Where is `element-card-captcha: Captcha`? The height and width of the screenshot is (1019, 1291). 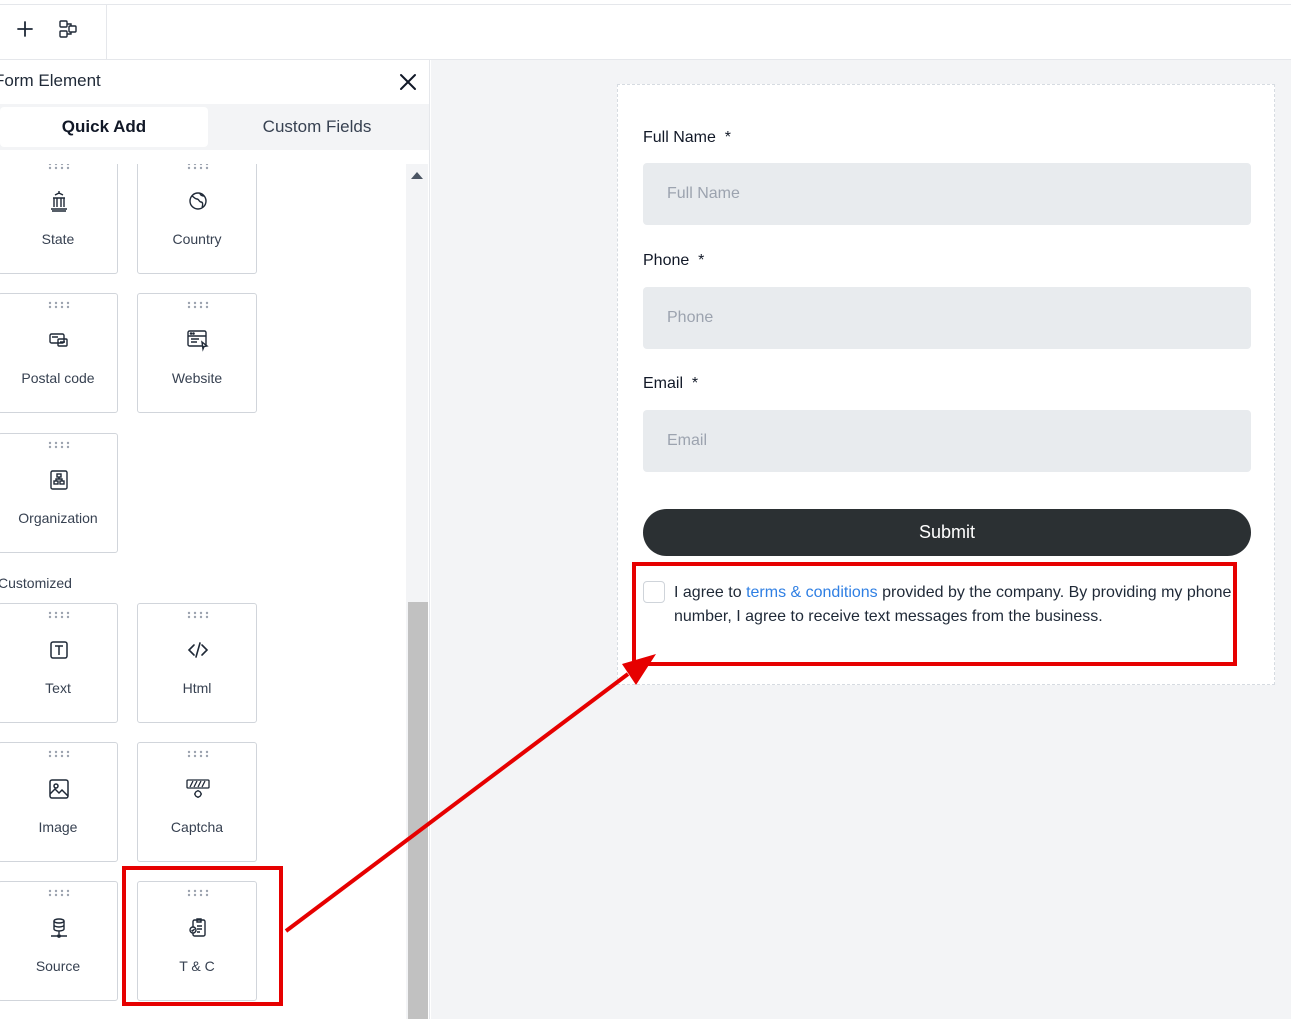 element-card-captcha: Captcha is located at coordinates (197, 802).